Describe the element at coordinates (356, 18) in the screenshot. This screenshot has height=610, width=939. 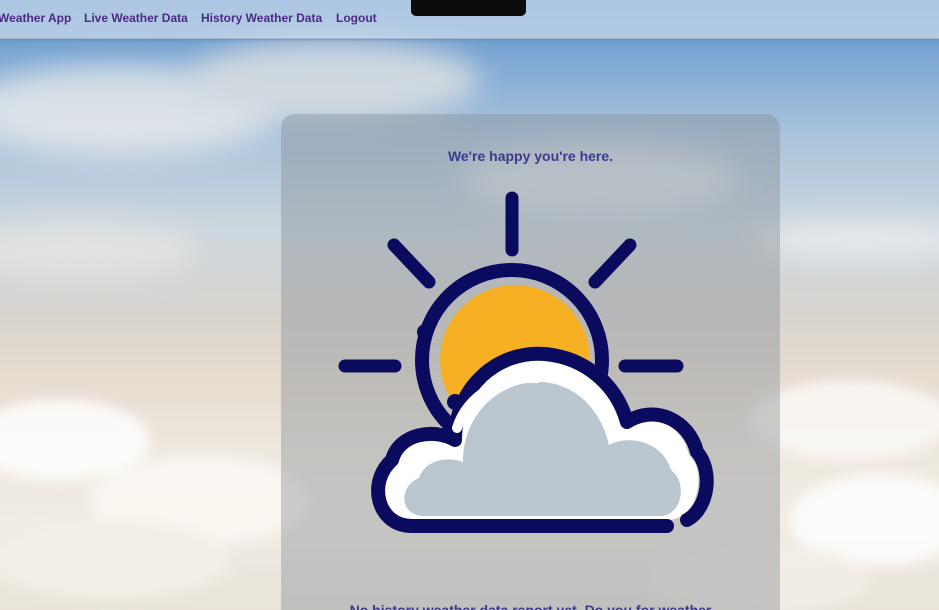
I see `nav-logout: Logout` at that location.